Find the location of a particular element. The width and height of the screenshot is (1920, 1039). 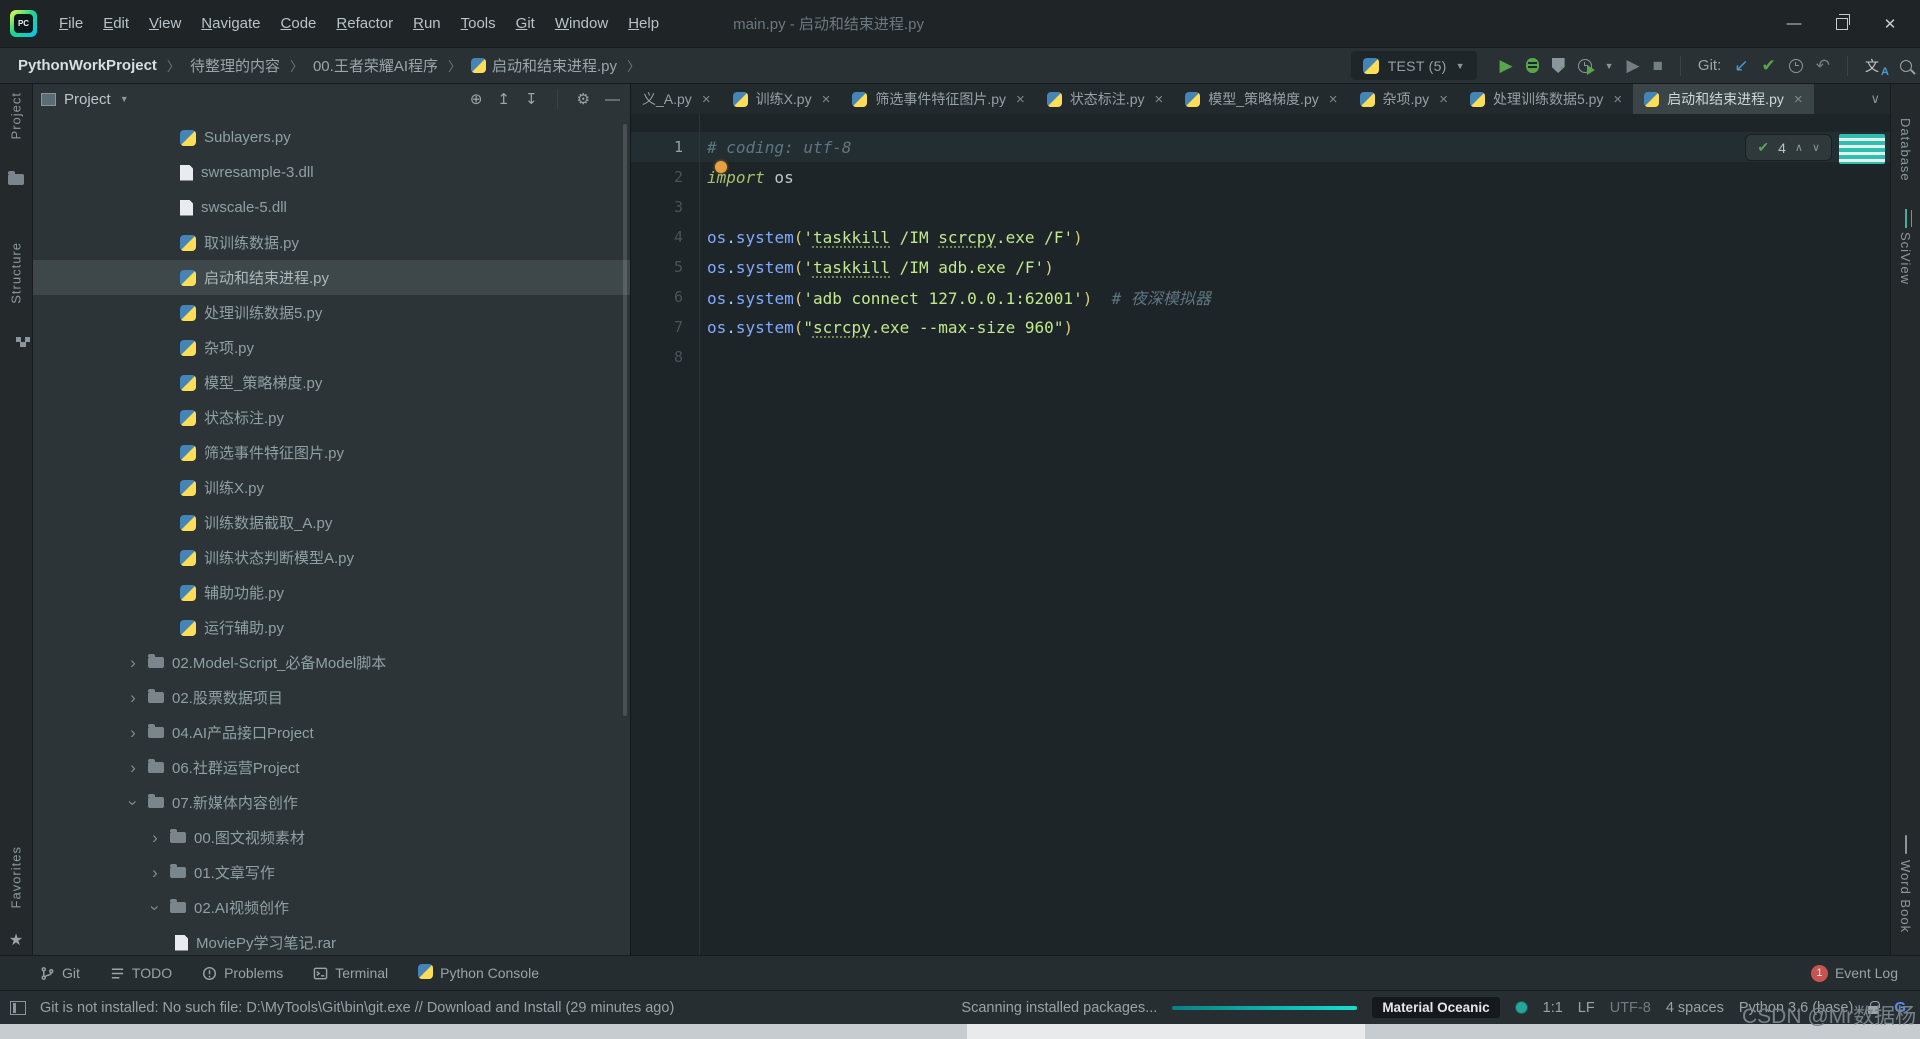

git-commit-icon: ✔ is located at coordinates (1769, 65).